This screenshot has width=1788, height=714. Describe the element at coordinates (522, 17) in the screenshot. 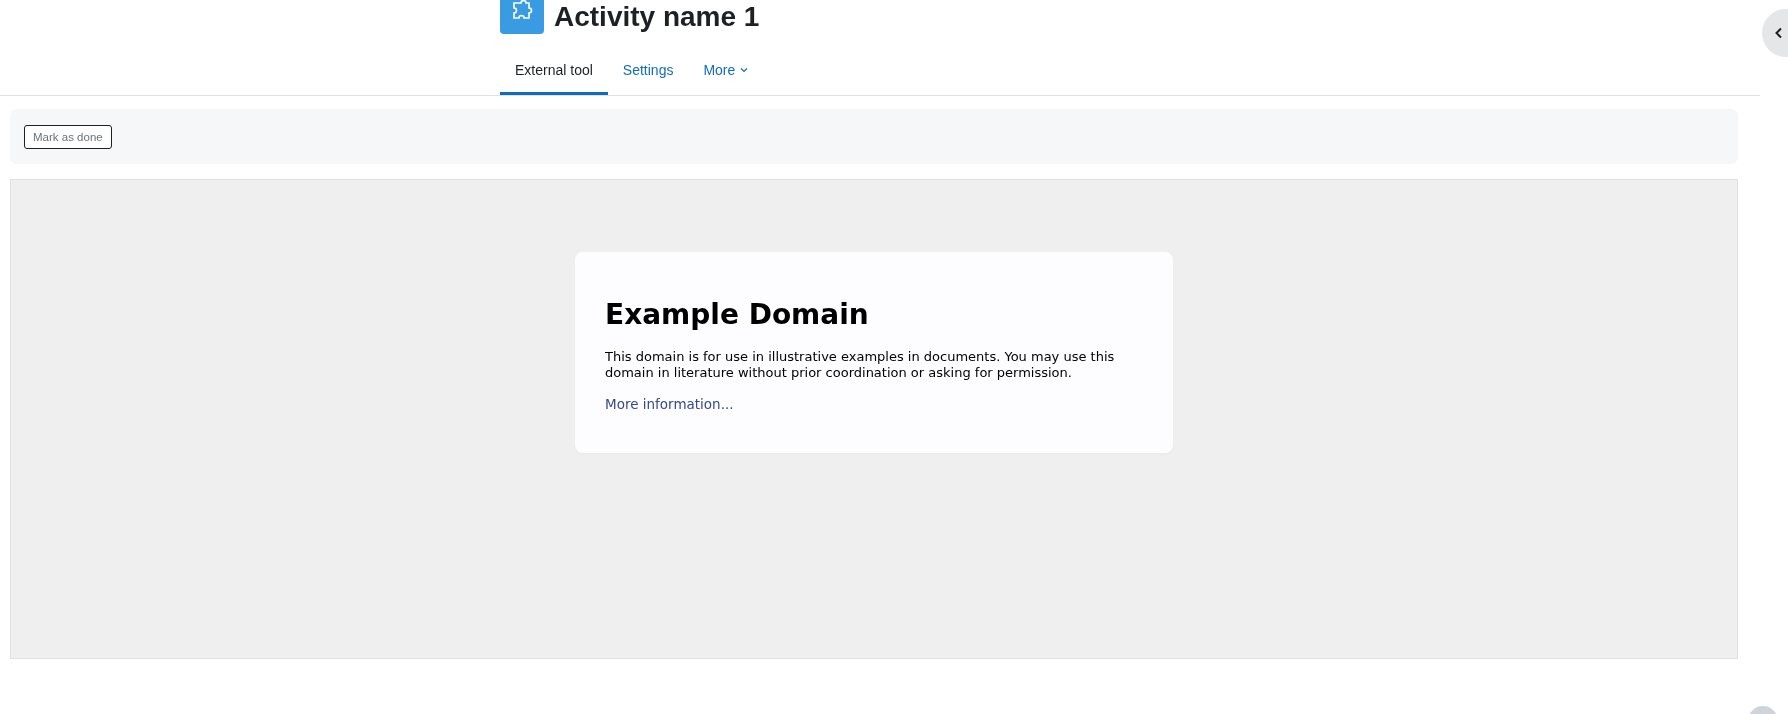

I see `puzzle-icon` at that location.